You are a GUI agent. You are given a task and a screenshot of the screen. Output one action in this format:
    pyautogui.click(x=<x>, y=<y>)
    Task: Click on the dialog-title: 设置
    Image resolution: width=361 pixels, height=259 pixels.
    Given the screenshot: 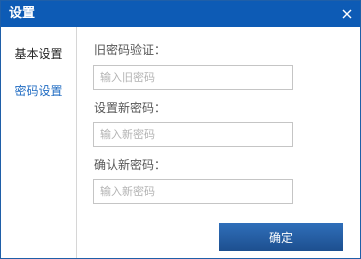 What is the action you would take?
    pyautogui.click(x=22, y=13)
    